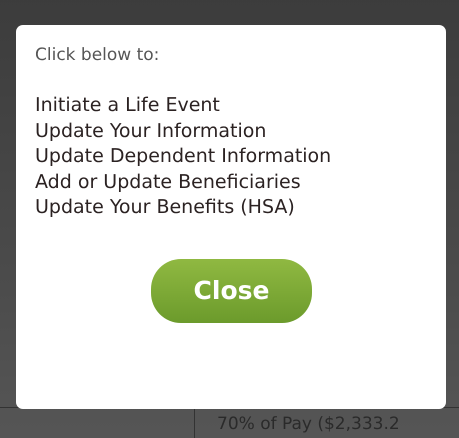  Describe the element at coordinates (127, 105) in the screenshot. I see `action-link: Initiate a Life Event` at that location.